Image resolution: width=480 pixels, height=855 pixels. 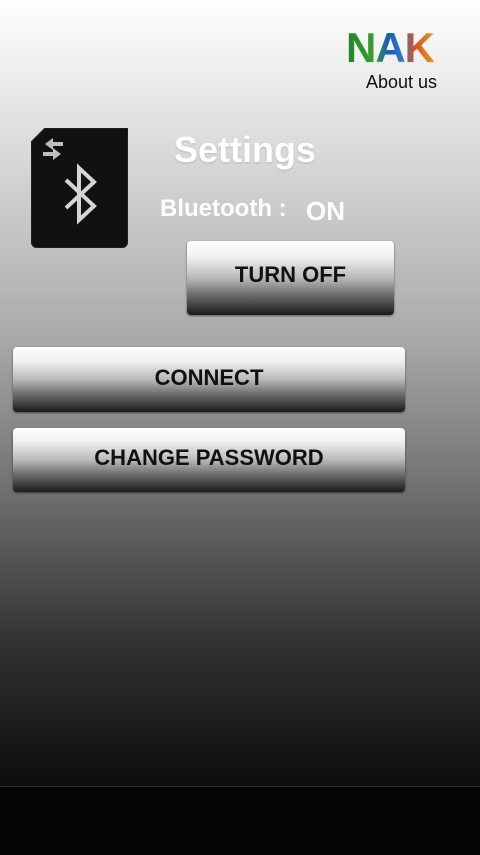 What do you see at coordinates (325, 211) in the screenshot?
I see `bluetooth-status: ON` at bounding box center [325, 211].